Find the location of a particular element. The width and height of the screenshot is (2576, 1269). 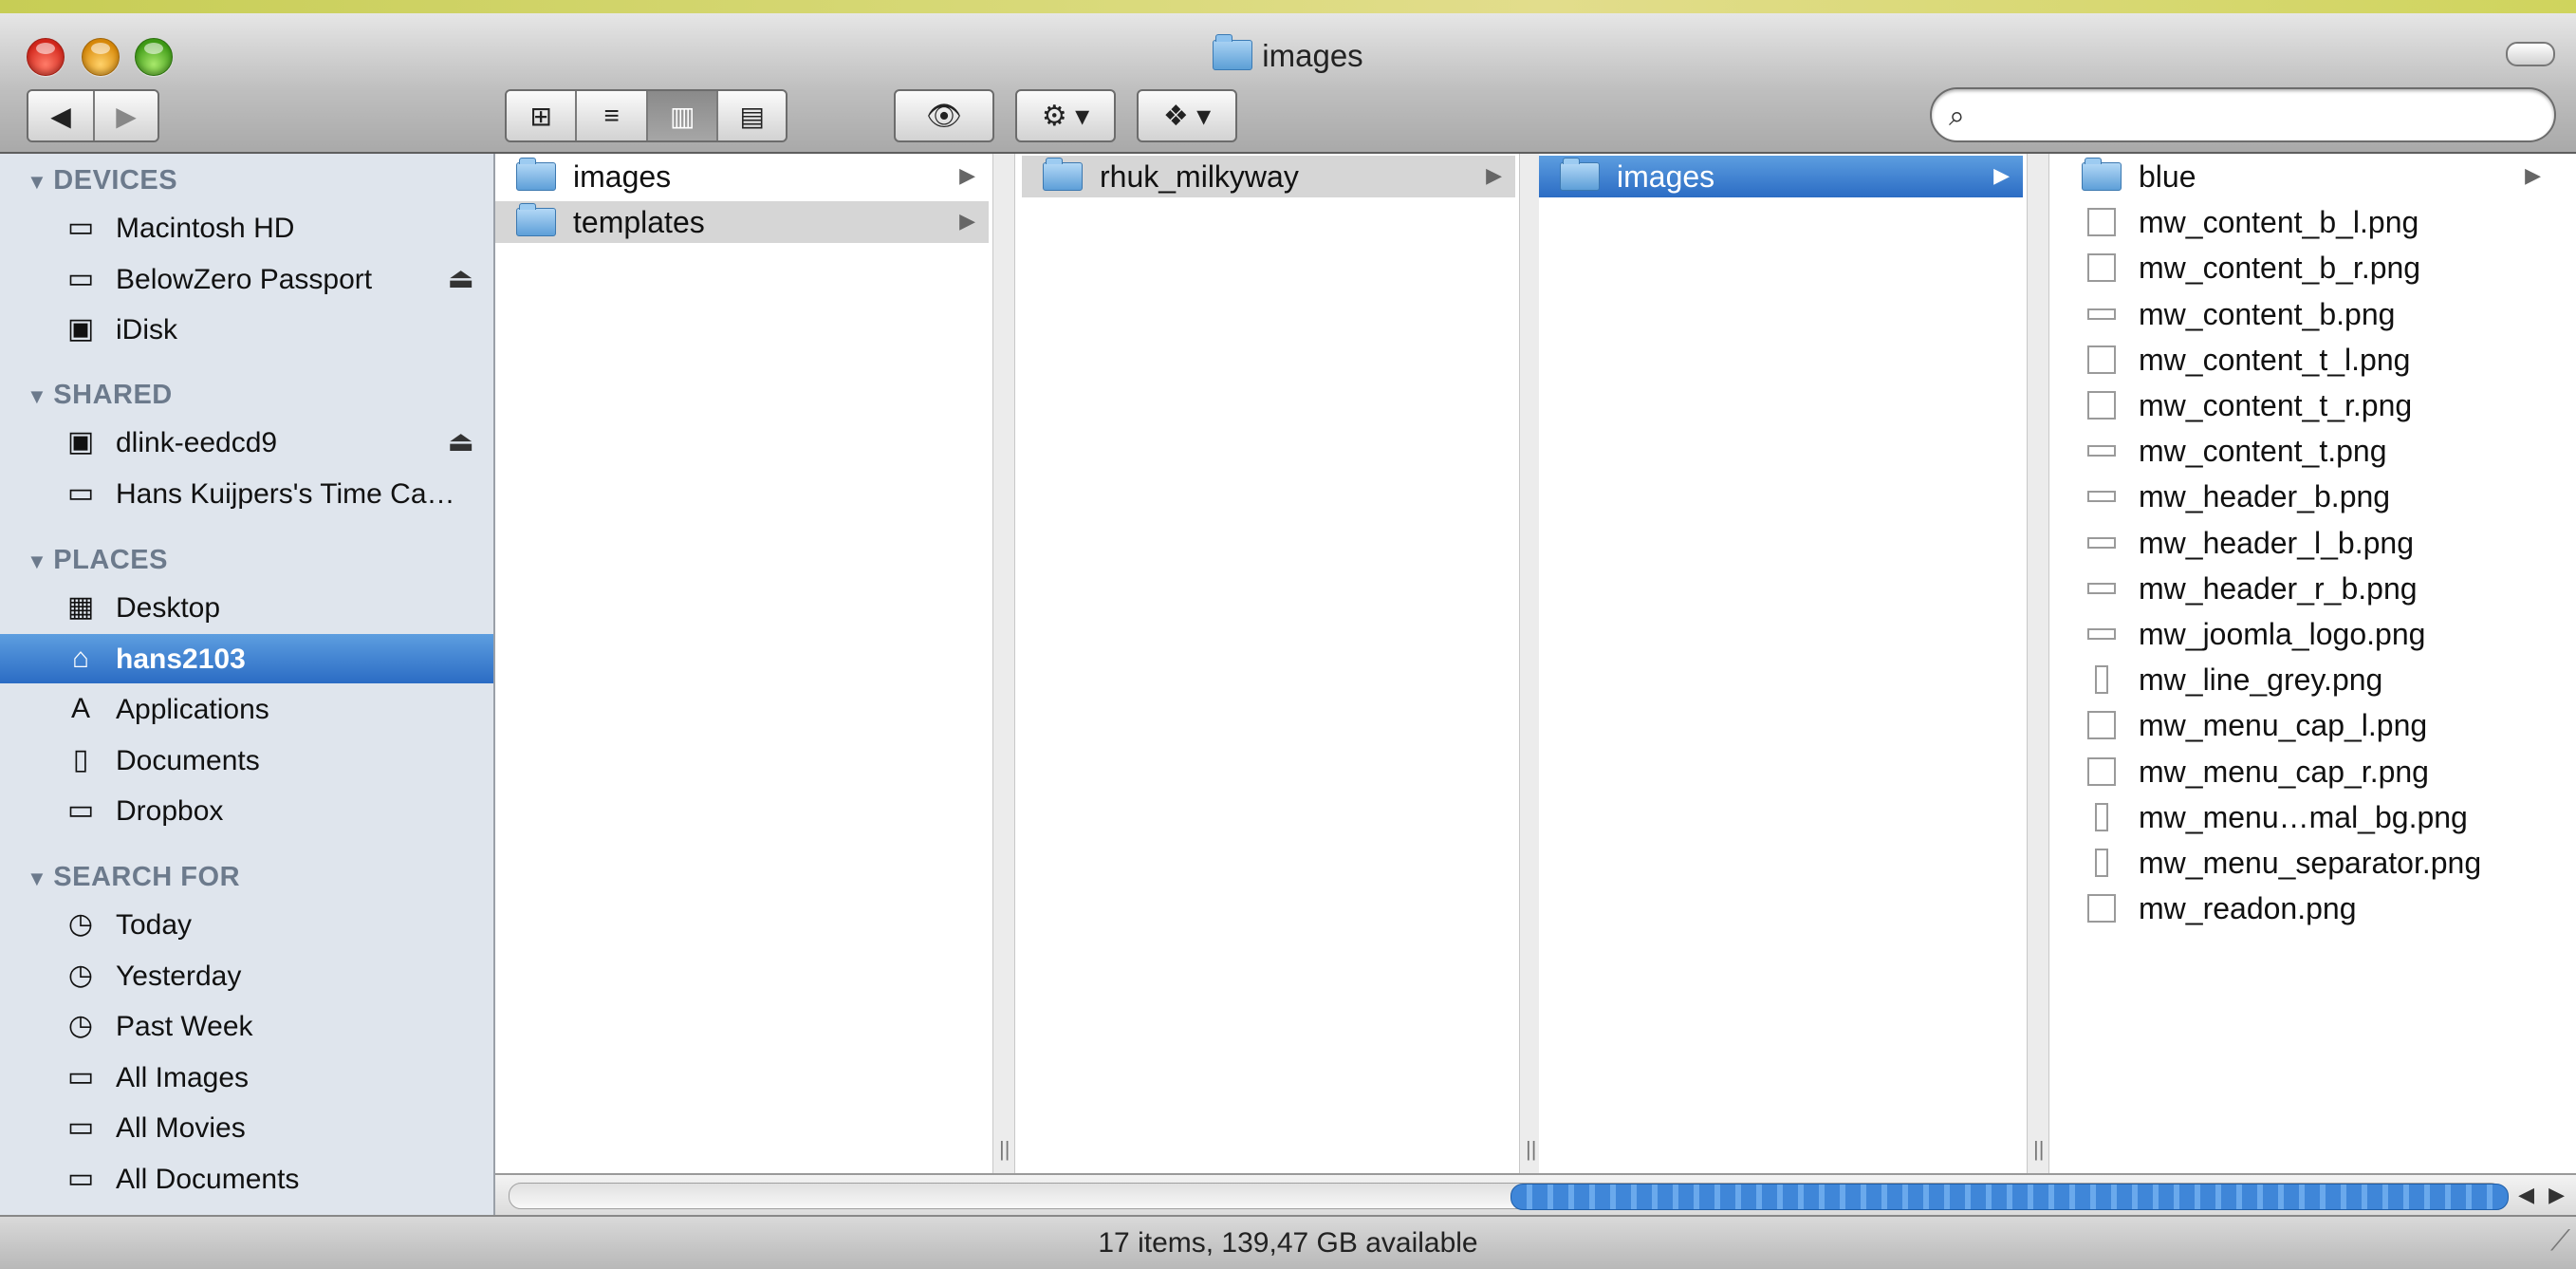

sidebar-section-header: ▼ DEVICES is located at coordinates (102, 181).